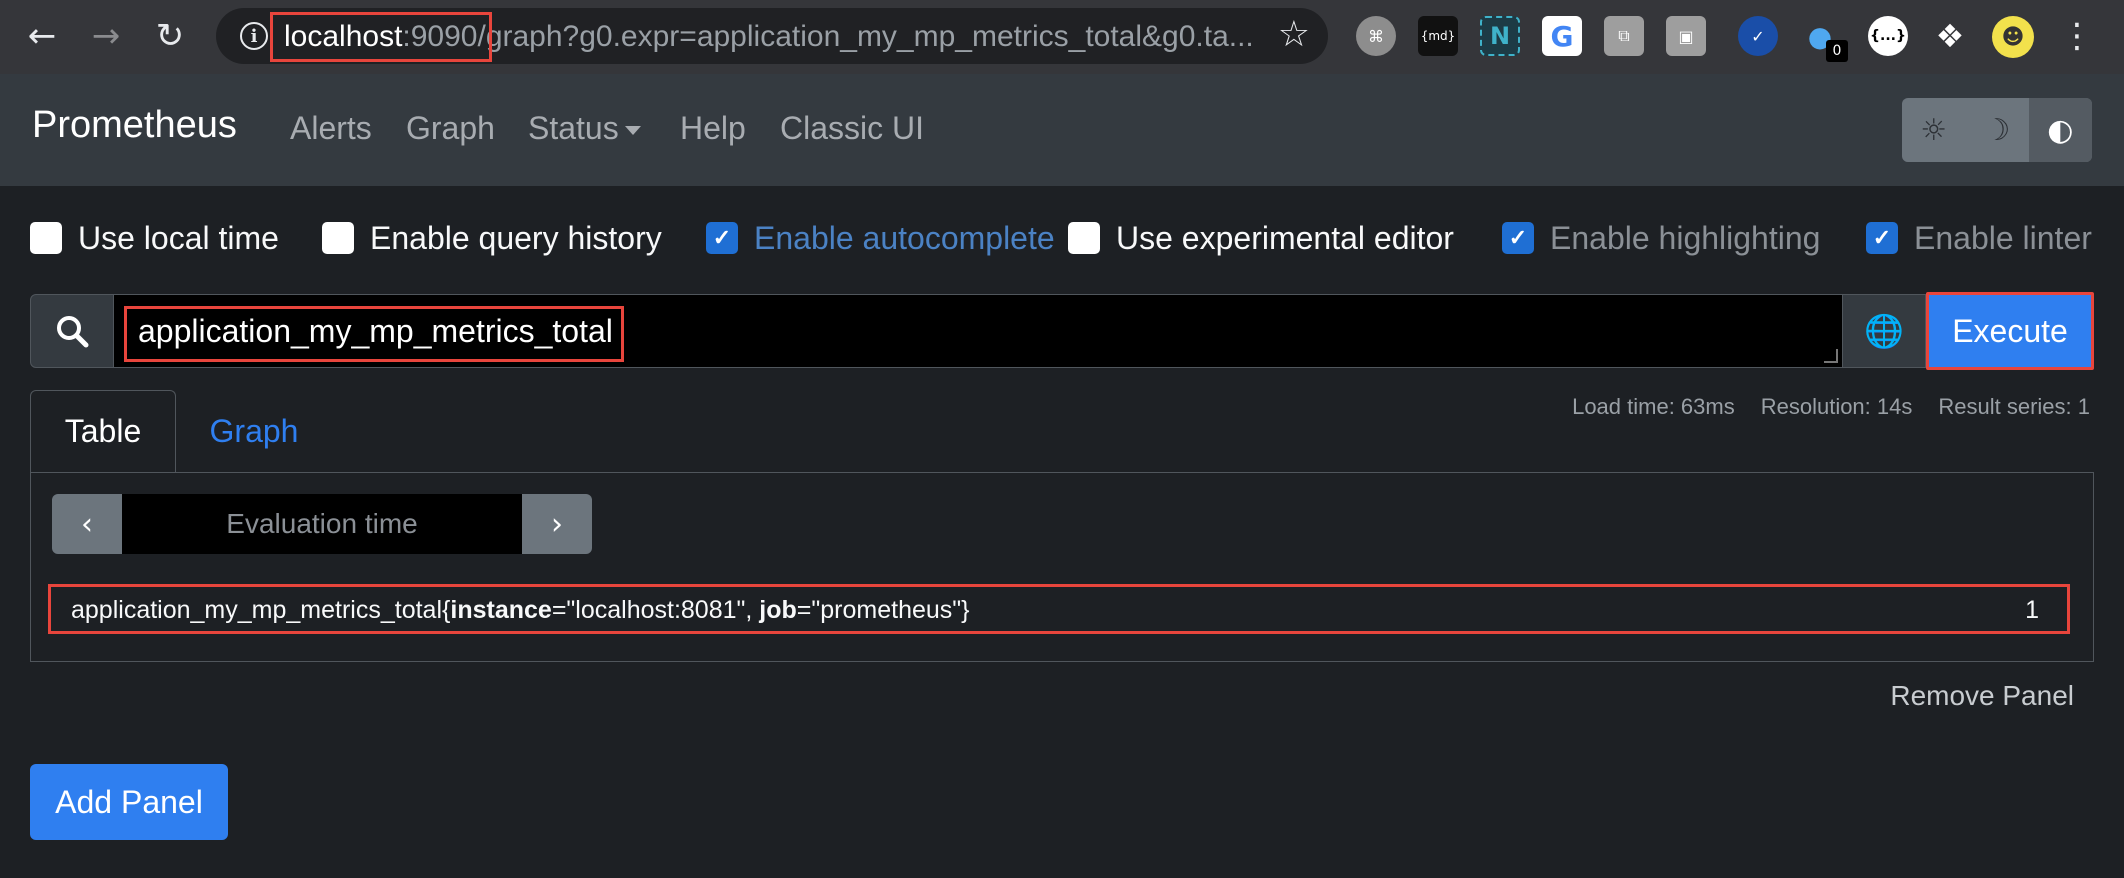 This screenshot has width=2124, height=878. I want to click on extension-copy-icon: ⧉, so click(1624, 36).